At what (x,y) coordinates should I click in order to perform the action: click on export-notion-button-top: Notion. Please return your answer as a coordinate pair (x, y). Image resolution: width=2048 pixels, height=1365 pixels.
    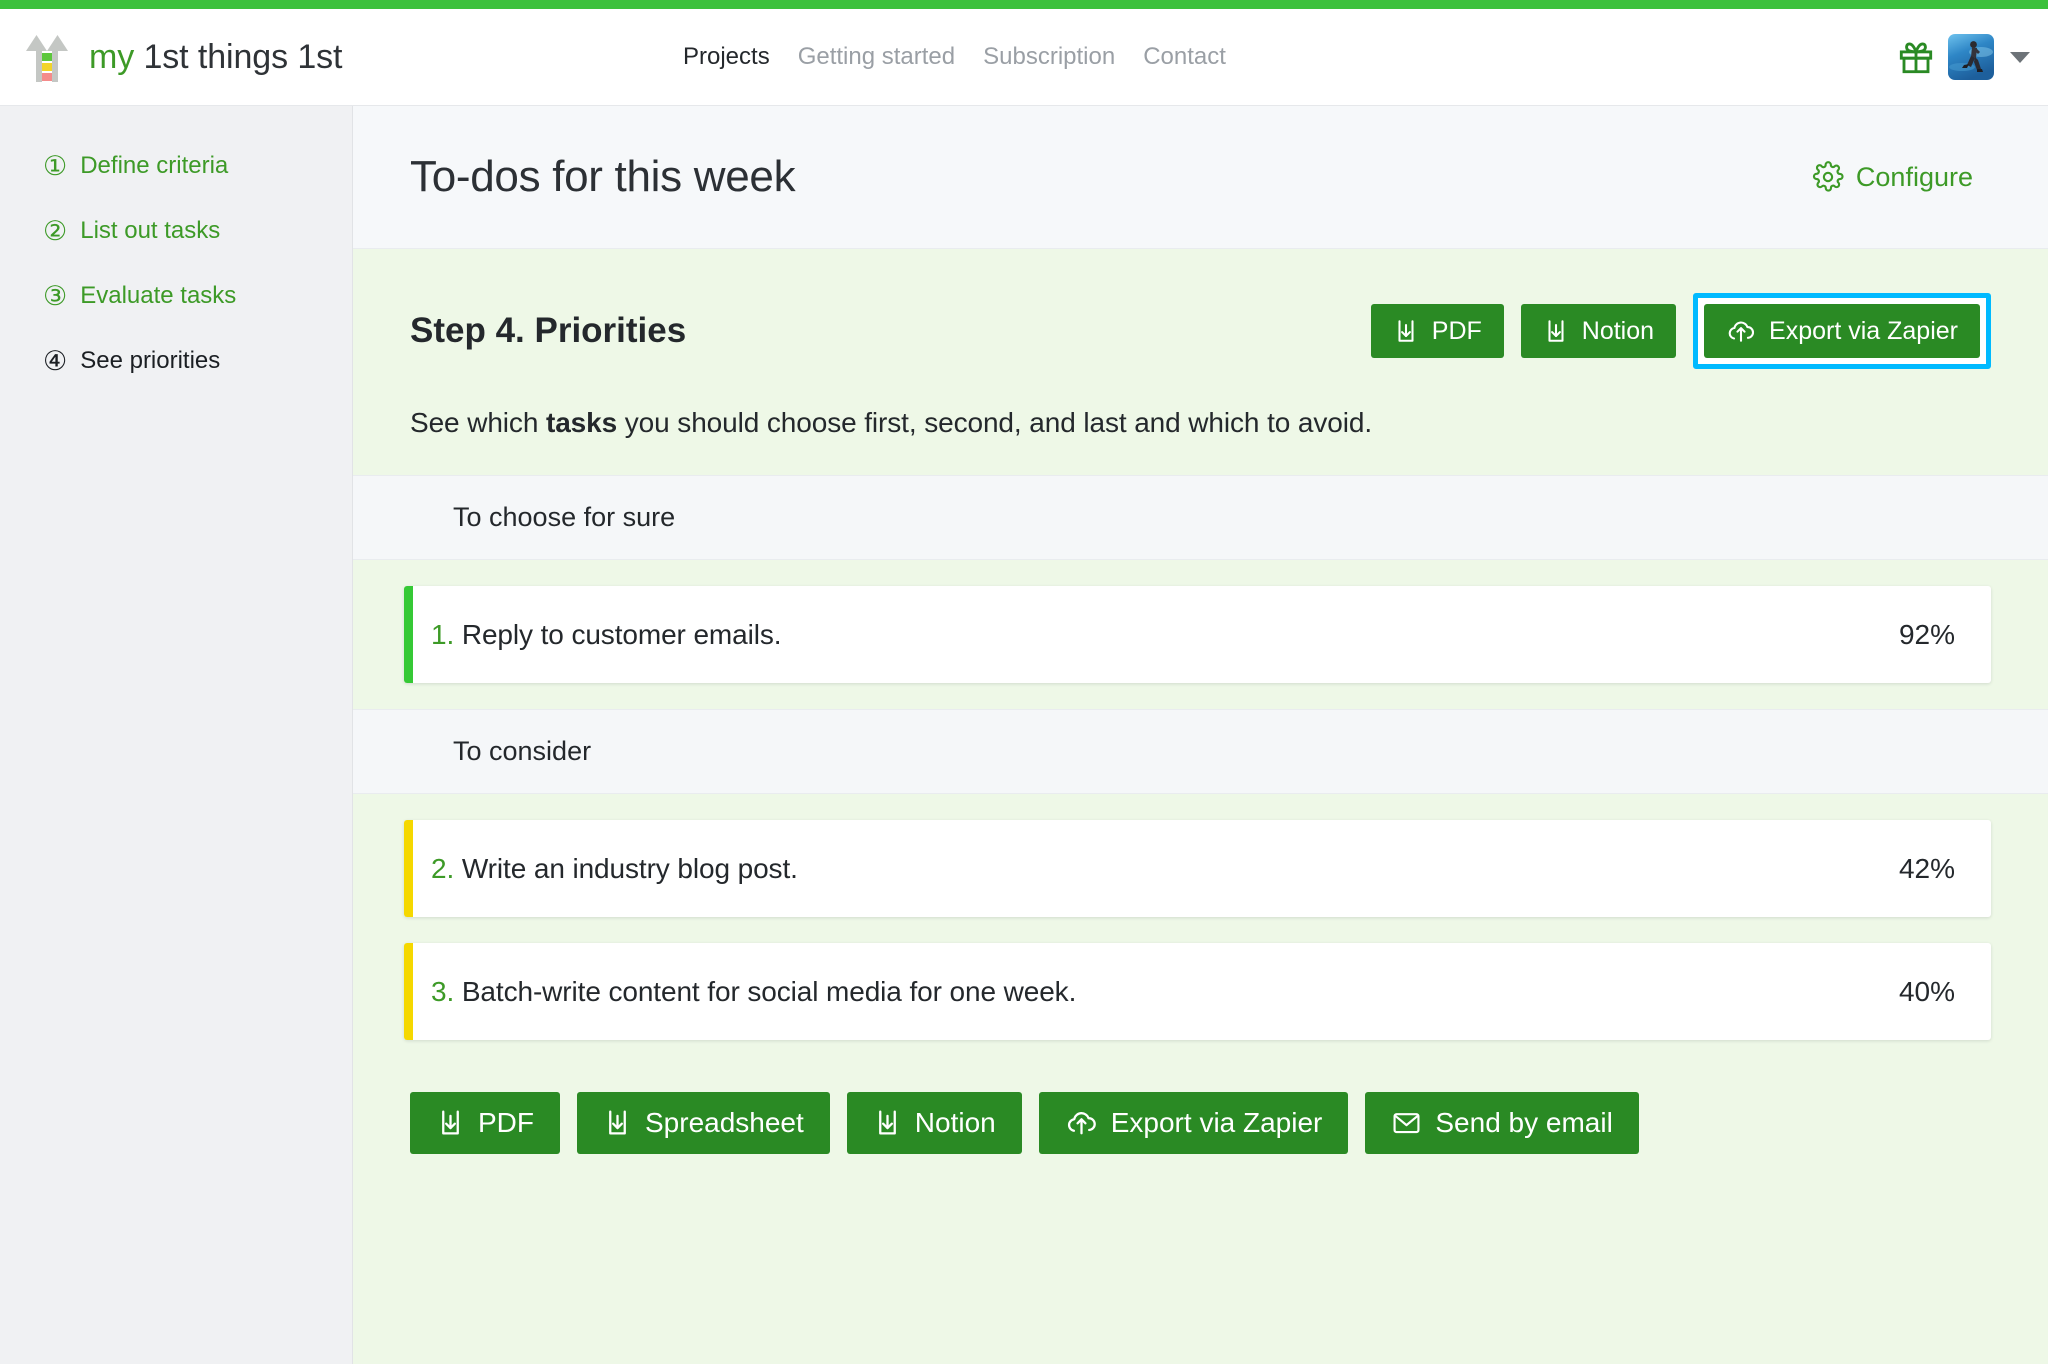
    Looking at the image, I should click on (1598, 331).